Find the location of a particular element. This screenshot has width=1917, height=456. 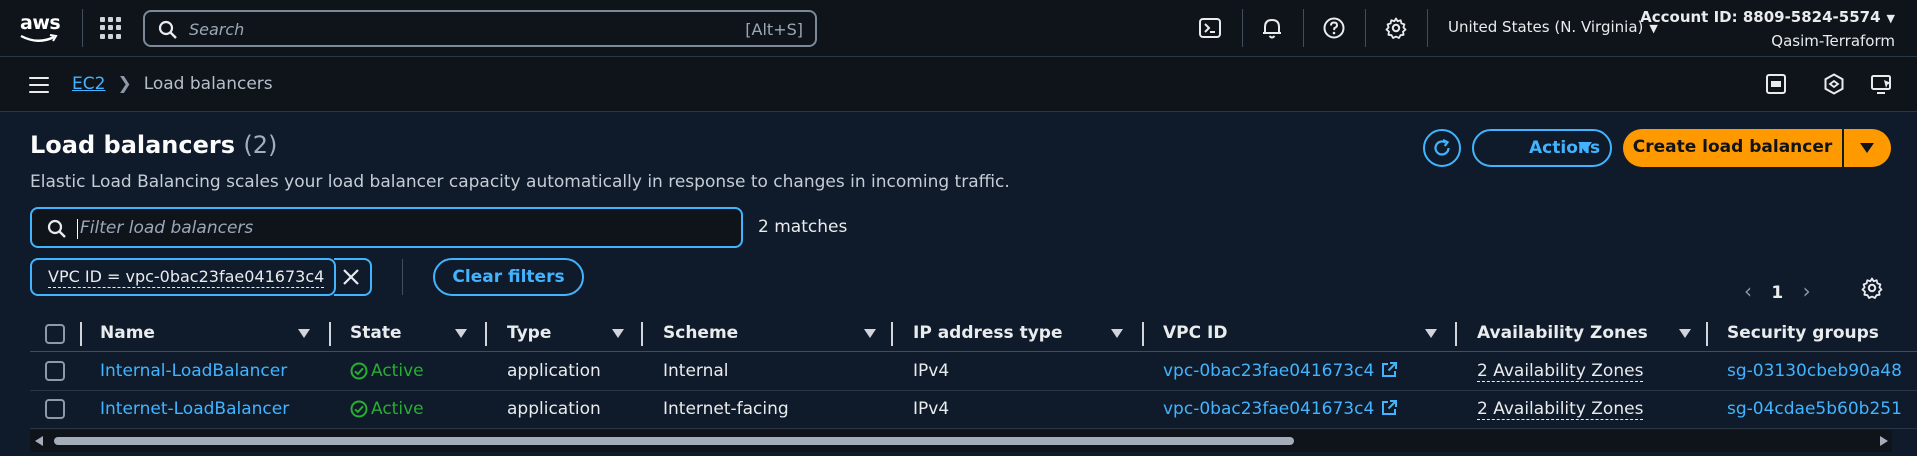

create-dropdown-button is located at coordinates (1867, 148).